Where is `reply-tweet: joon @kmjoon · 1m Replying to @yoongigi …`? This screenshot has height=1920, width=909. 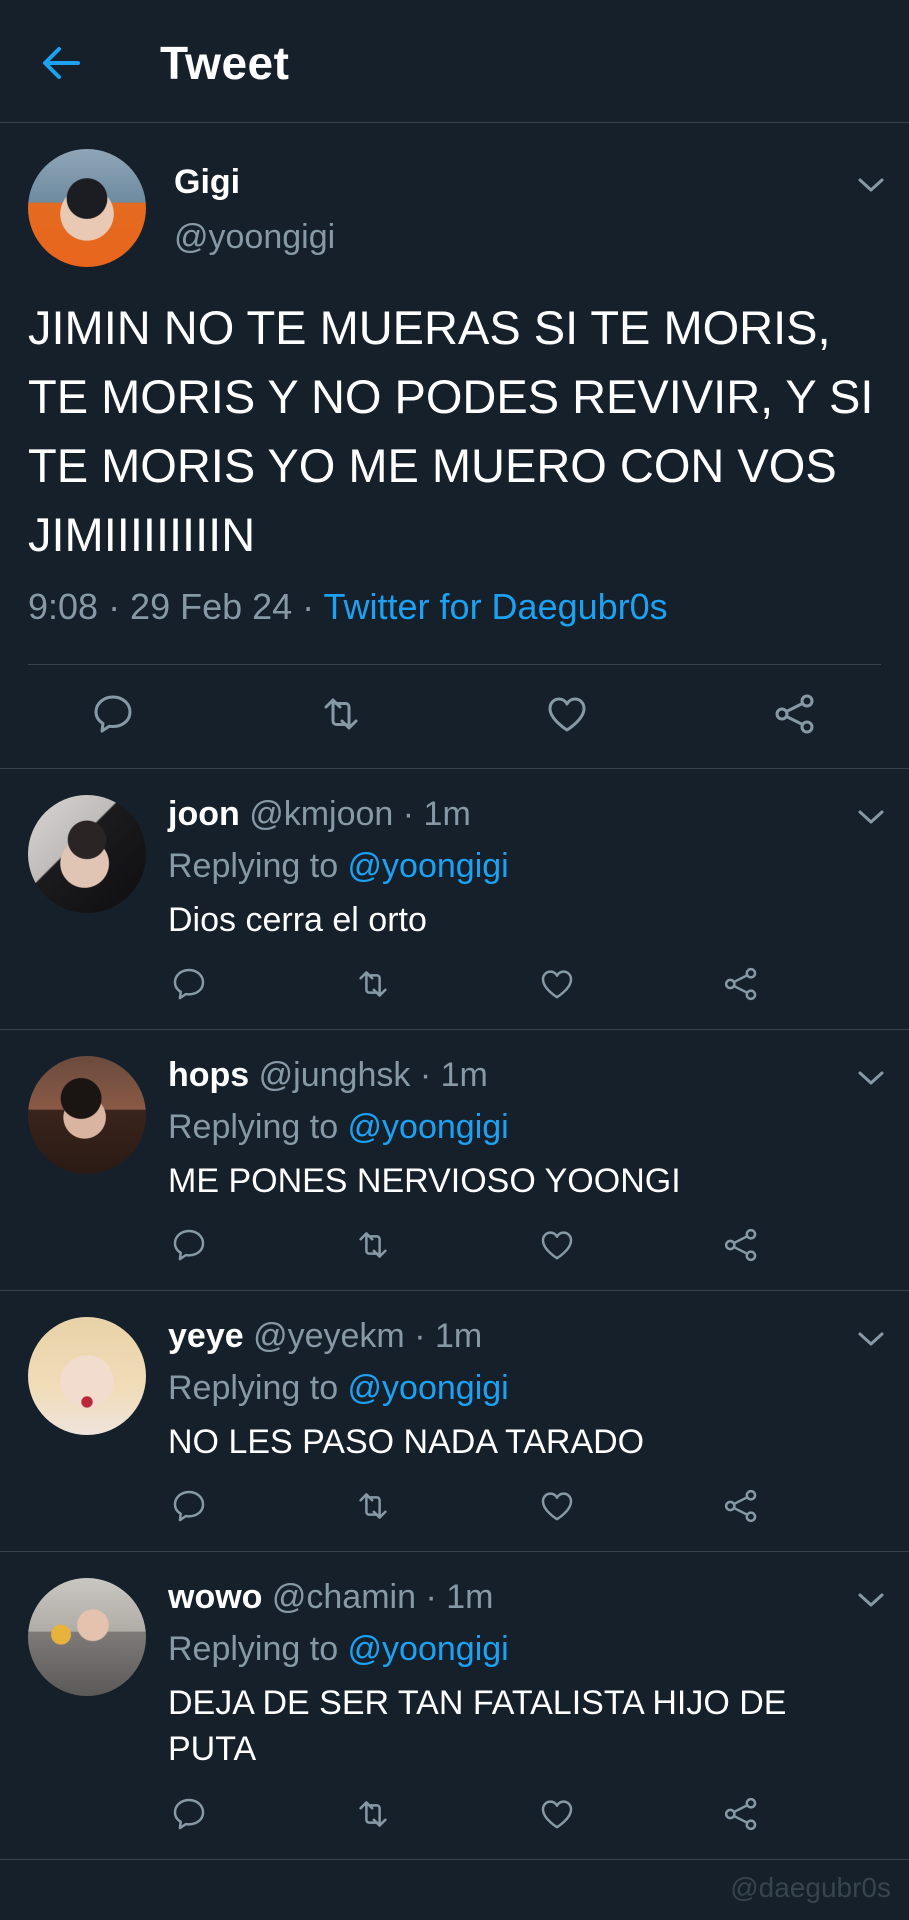 reply-tweet: joon @kmjoon · 1m Replying to @yoongigi … is located at coordinates (454, 899).